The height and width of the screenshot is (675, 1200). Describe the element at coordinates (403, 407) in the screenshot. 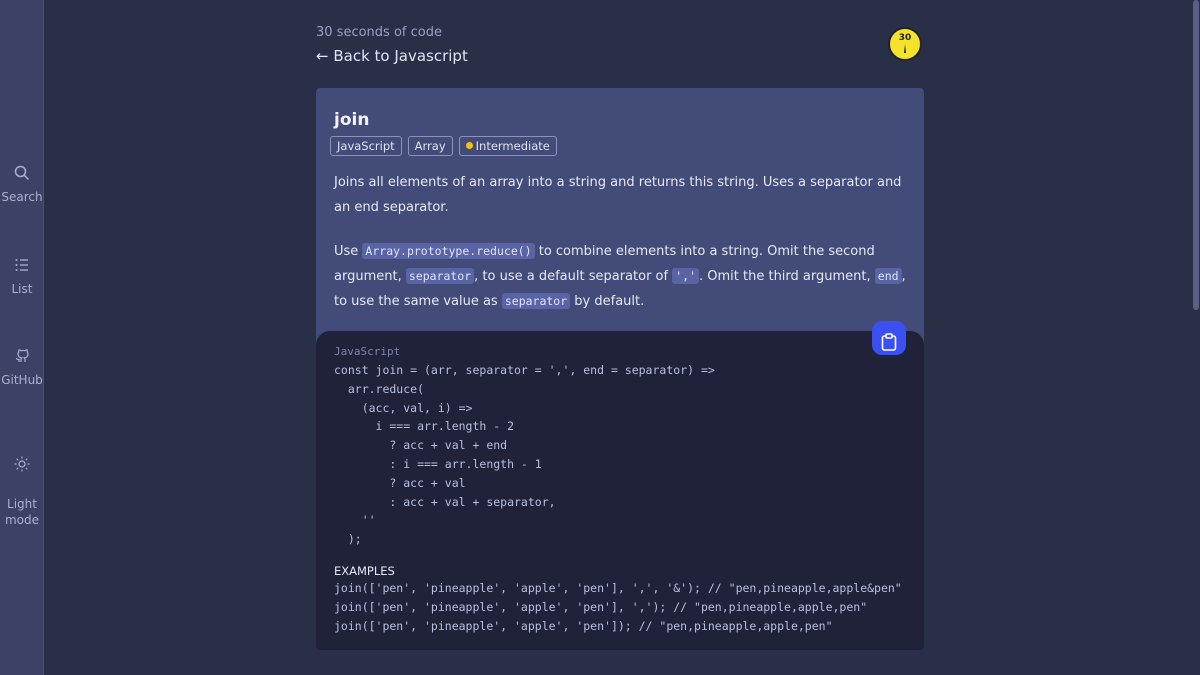

I see `code-line: (acc, val, i) =>` at that location.